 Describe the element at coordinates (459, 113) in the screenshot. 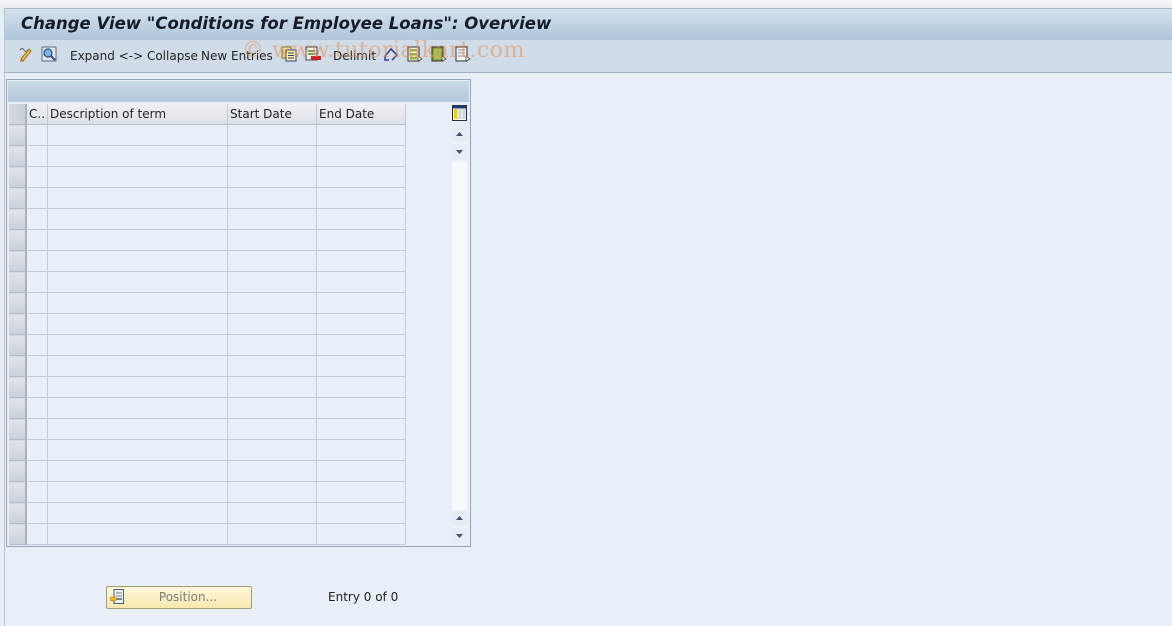

I see `table-settings-icon` at that location.